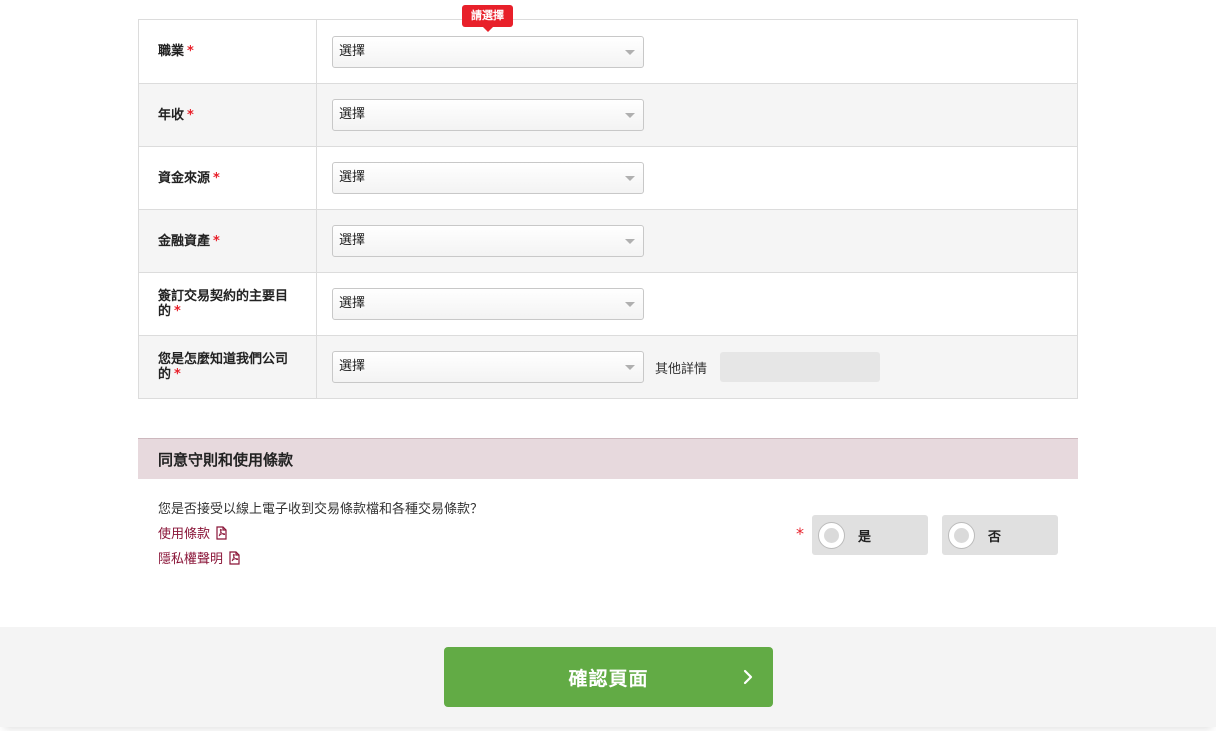 Image resolution: width=1216 pixels, height=731 pixels. What do you see at coordinates (228, 115) in the screenshot?
I see `form-label-cell: 年收 *` at bounding box center [228, 115].